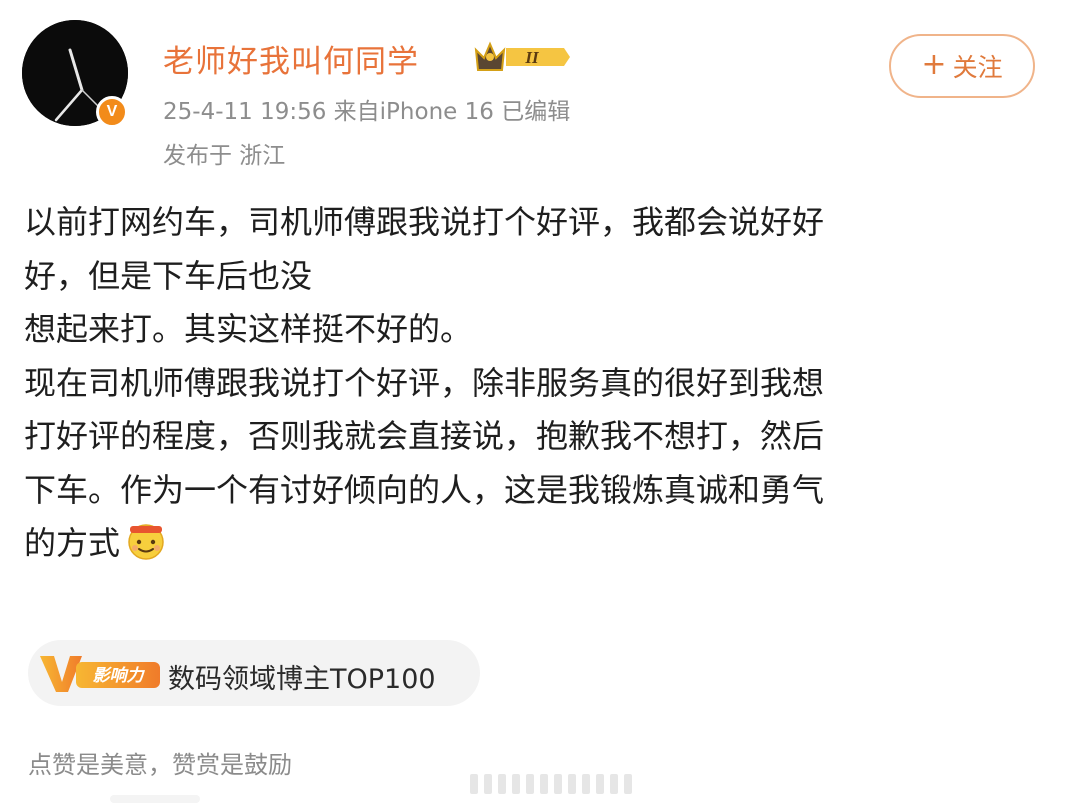 The width and height of the screenshot is (1078, 810). Describe the element at coordinates (977, 67) in the screenshot. I see `follow-label: 关注` at that location.